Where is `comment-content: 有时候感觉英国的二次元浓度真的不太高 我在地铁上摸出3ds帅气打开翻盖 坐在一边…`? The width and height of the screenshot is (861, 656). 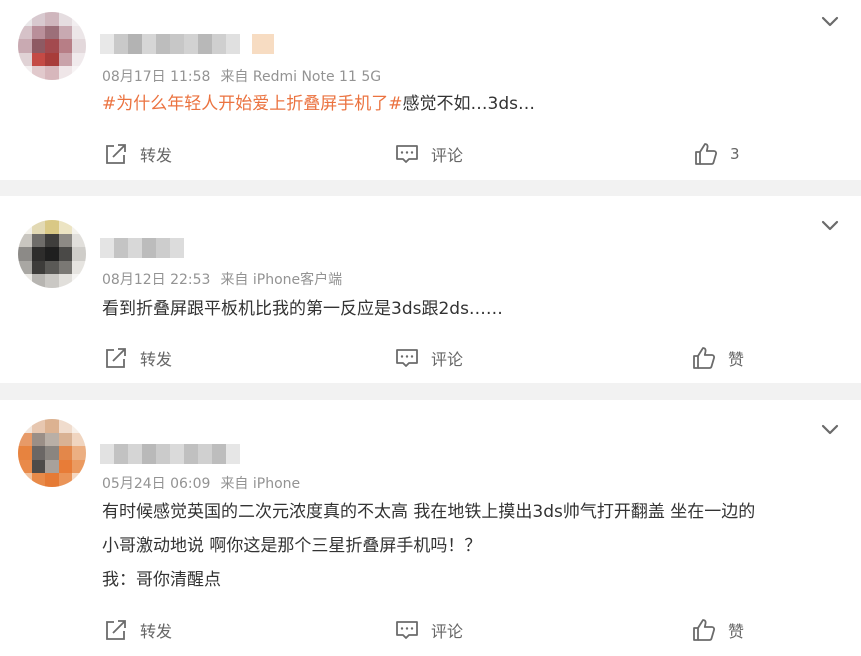
comment-content: 有时候感觉英国的二次元浓度真的不太高 我在地铁上摸出3ds帅气打开翻盖 坐在一边… is located at coordinates (428, 546).